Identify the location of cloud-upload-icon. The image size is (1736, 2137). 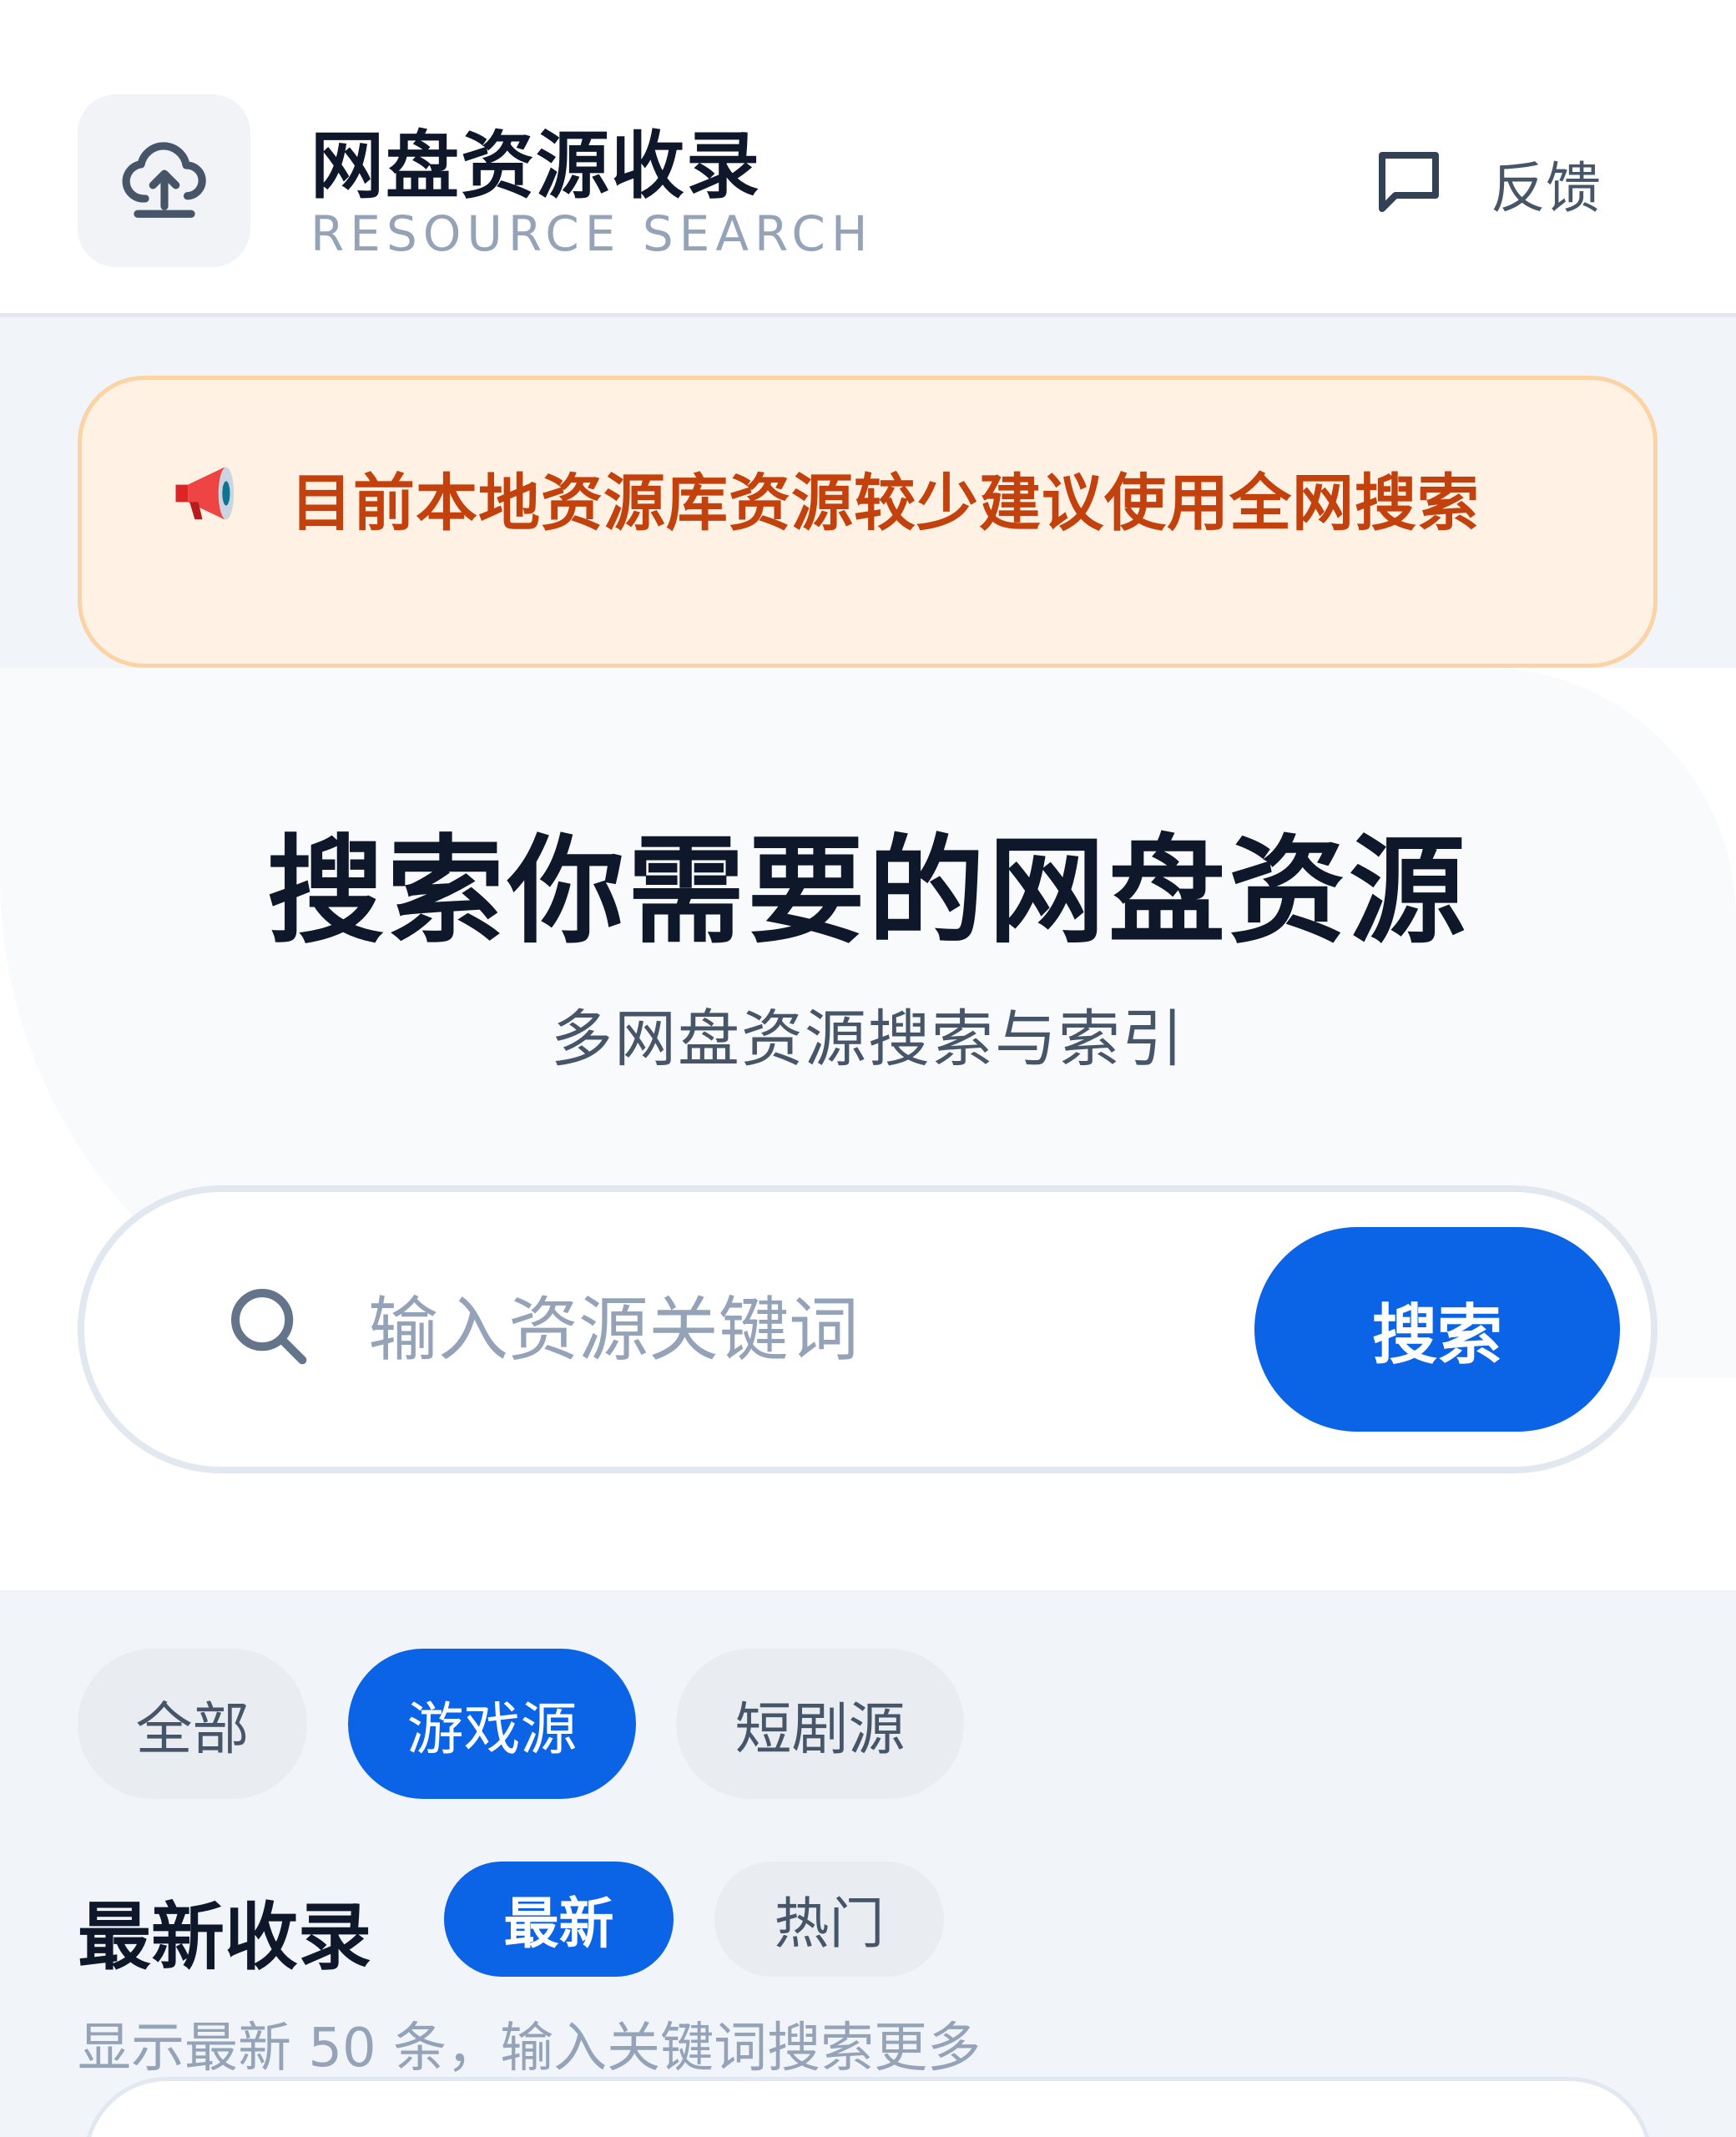
(164, 181).